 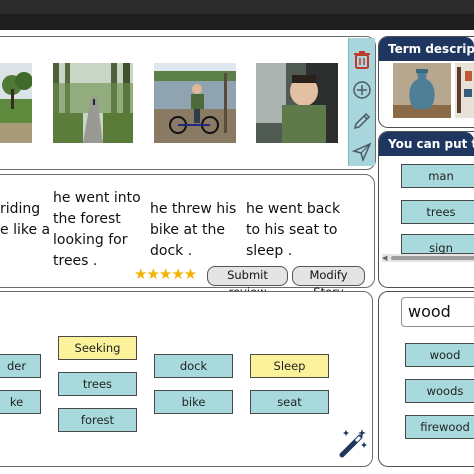 I want to click on send-icon, so click(x=361, y=152).